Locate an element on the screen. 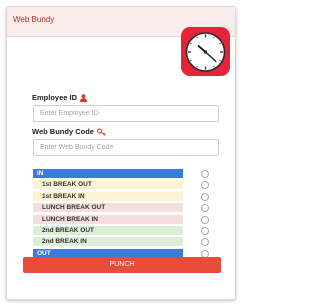 This screenshot has height=304, width=320. punch-option-label: LUNCH BREAK IN is located at coordinates (108, 219).